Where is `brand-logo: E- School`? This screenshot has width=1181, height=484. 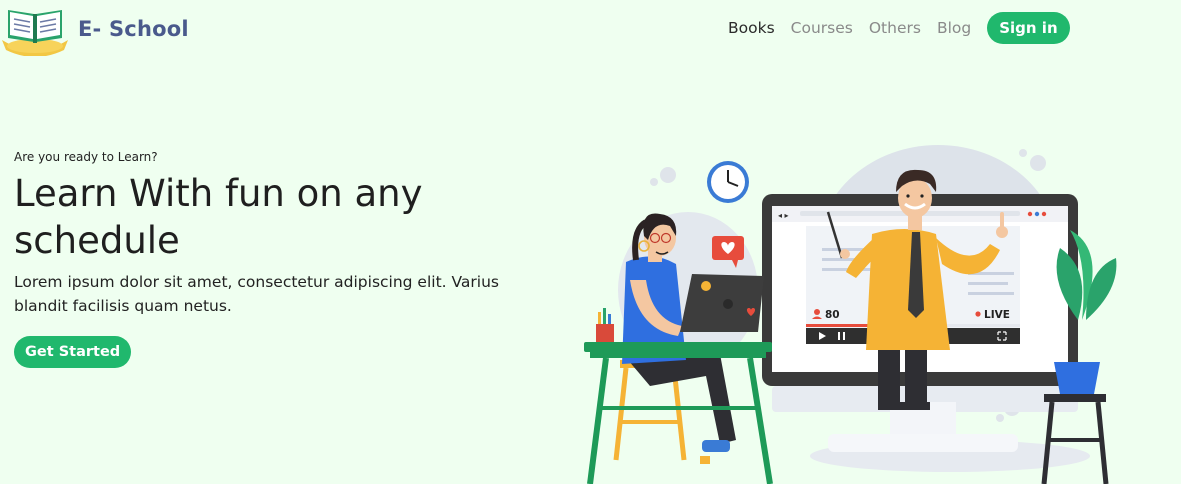 brand-logo: E- School is located at coordinates (94, 29).